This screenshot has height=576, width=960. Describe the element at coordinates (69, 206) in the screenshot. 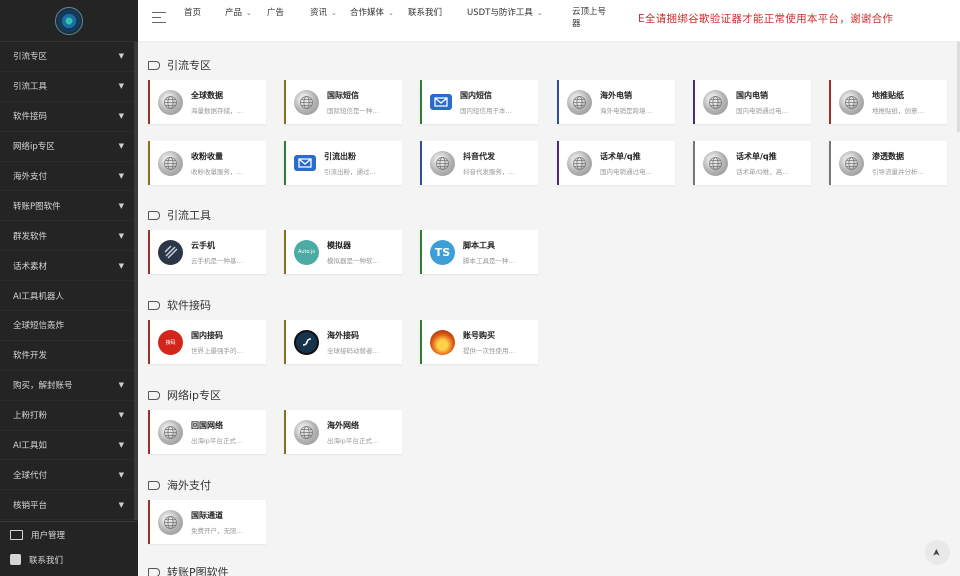

I see `sidebar-item: 转账P图软件 ▼` at that location.